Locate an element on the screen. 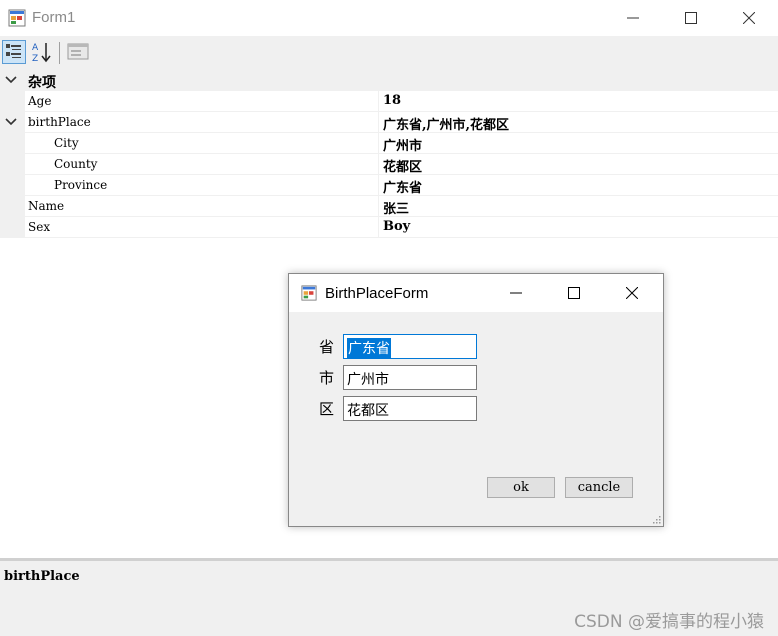 The height and width of the screenshot is (636, 778). county-label: 区 is located at coordinates (327, 409).